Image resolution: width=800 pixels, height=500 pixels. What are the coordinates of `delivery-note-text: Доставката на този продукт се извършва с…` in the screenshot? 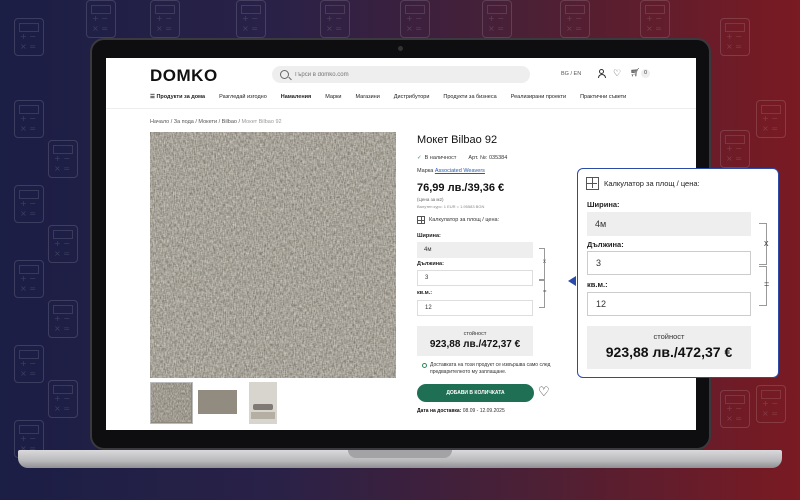 It's located at (490, 368).